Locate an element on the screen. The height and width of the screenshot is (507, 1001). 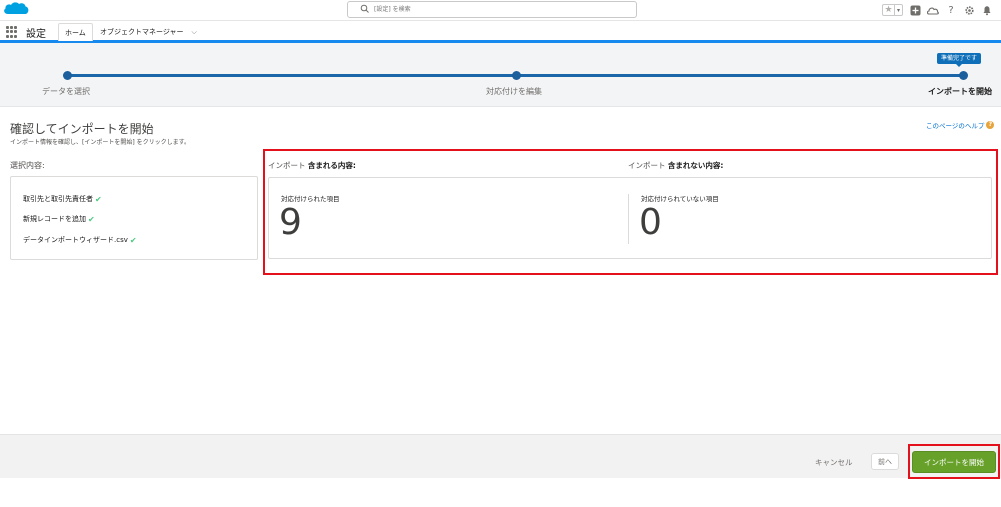
tab-object-manager-label: オブジェクトマネージャー is located at coordinates (142, 32).